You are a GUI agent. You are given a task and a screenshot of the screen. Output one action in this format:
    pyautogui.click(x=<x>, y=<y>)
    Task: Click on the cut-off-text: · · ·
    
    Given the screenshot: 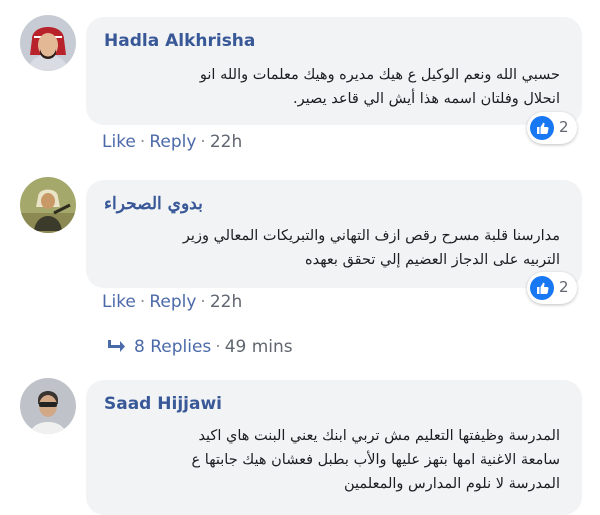 What is the action you would take?
    pyautogui.click(x=161, y=4)
    